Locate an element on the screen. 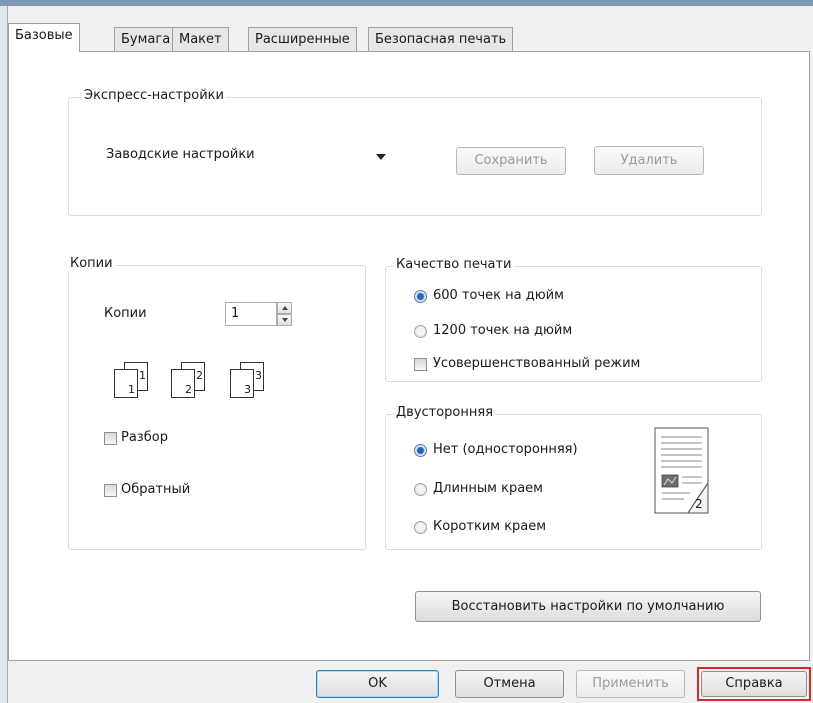  duplex-preview-page-number: 2 is located at coordinates (699, 504).